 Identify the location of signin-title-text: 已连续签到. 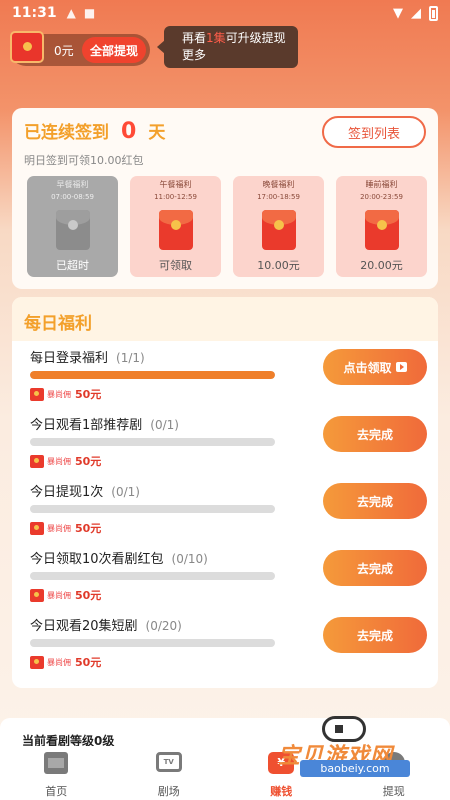
(66, 133).